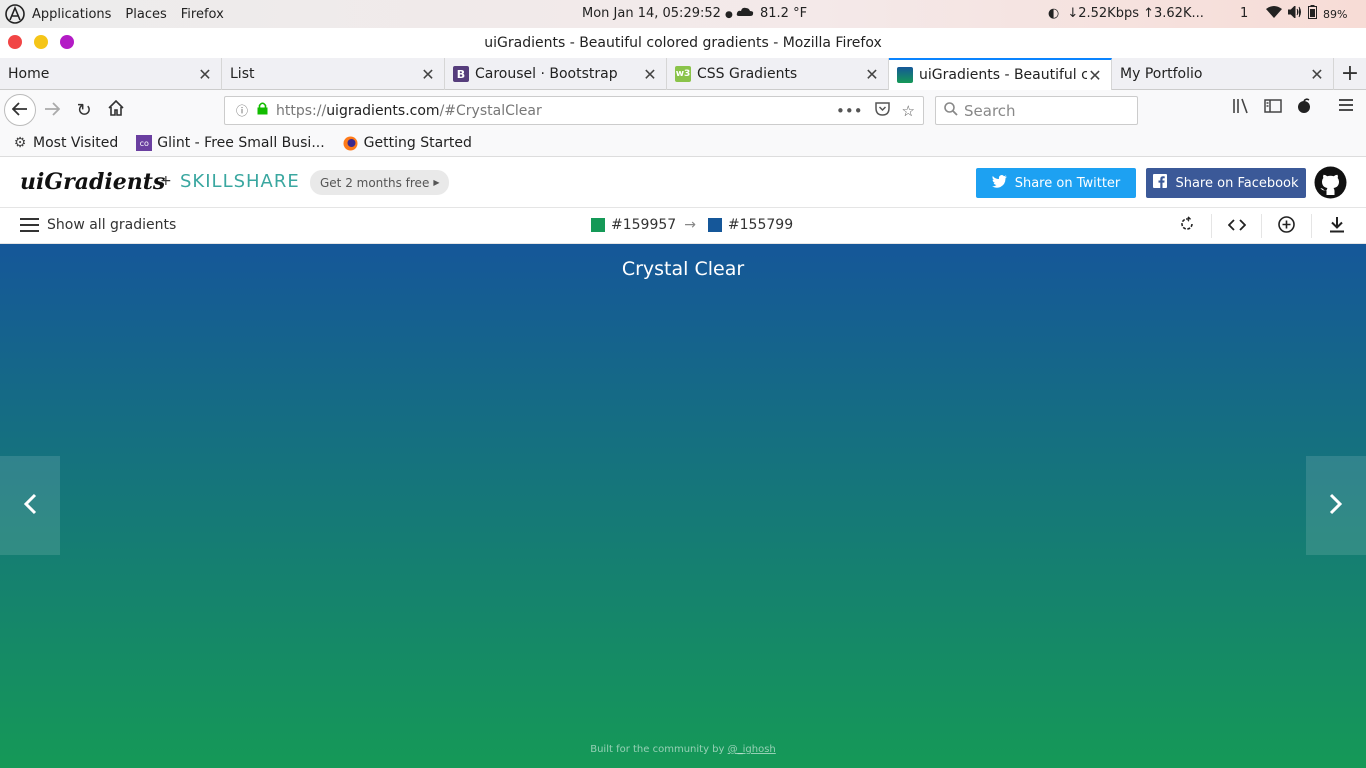 The image size is (1366, 768). Describe the element at coordinates (1330, 182) in the screenshot. I see `github-icon` at that location.